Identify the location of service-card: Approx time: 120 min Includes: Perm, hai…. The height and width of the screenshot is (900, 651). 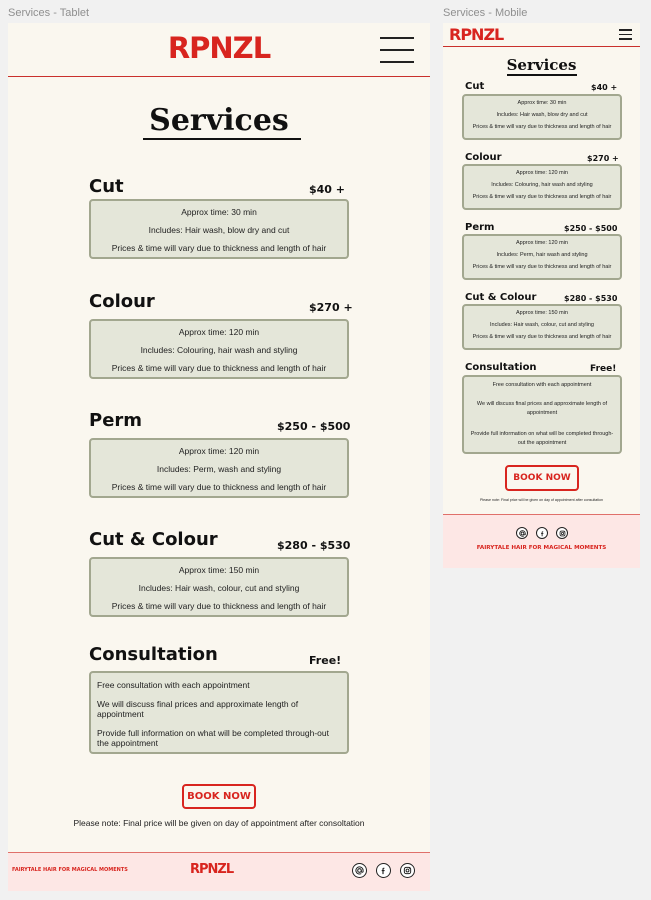
(542, 257).